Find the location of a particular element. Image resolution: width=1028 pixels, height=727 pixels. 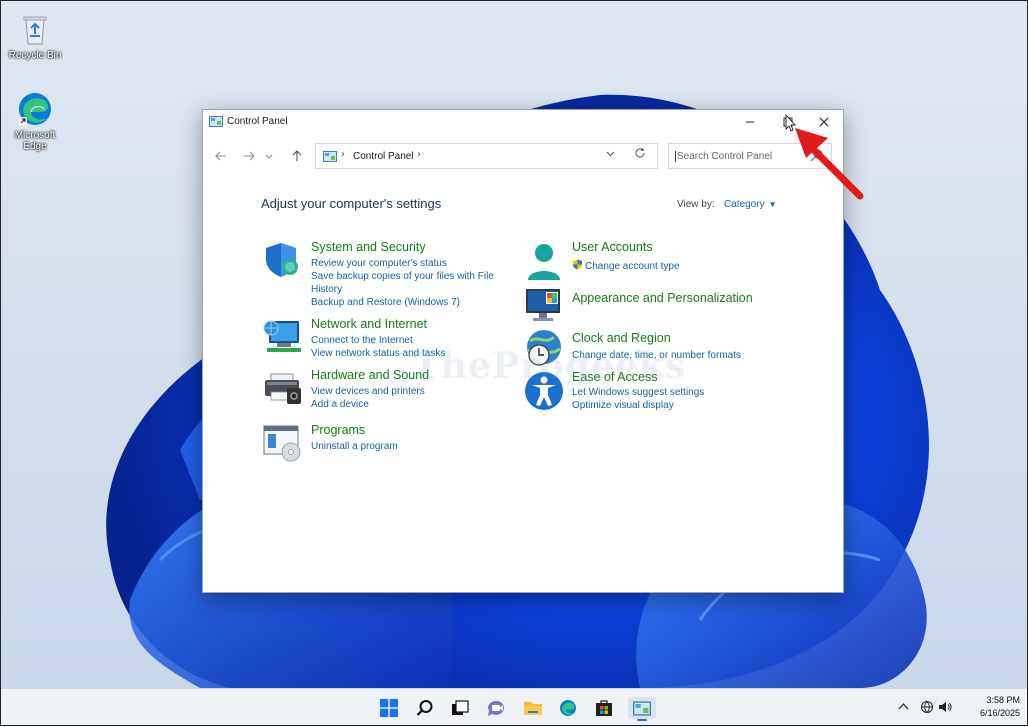

arrow-up-icon is located at coordinates (297, 155).